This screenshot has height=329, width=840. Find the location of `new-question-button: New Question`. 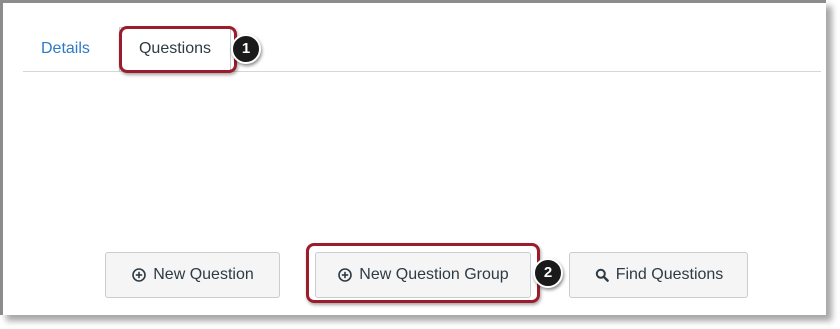

new-question-button: New Question is located at coordinates (192, 275).